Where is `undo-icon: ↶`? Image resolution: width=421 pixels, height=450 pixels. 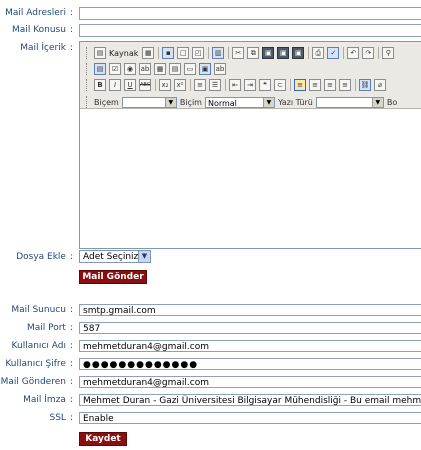
undo-icon: ↶ is located at coordinates (353, 53).